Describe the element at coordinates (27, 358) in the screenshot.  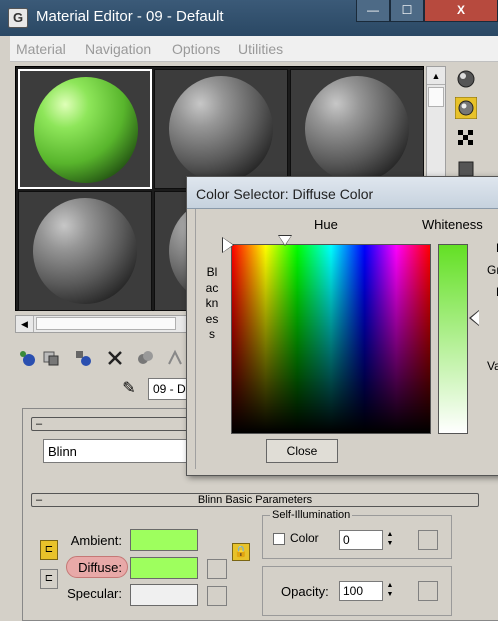
I see `get-material-icon` at that location.